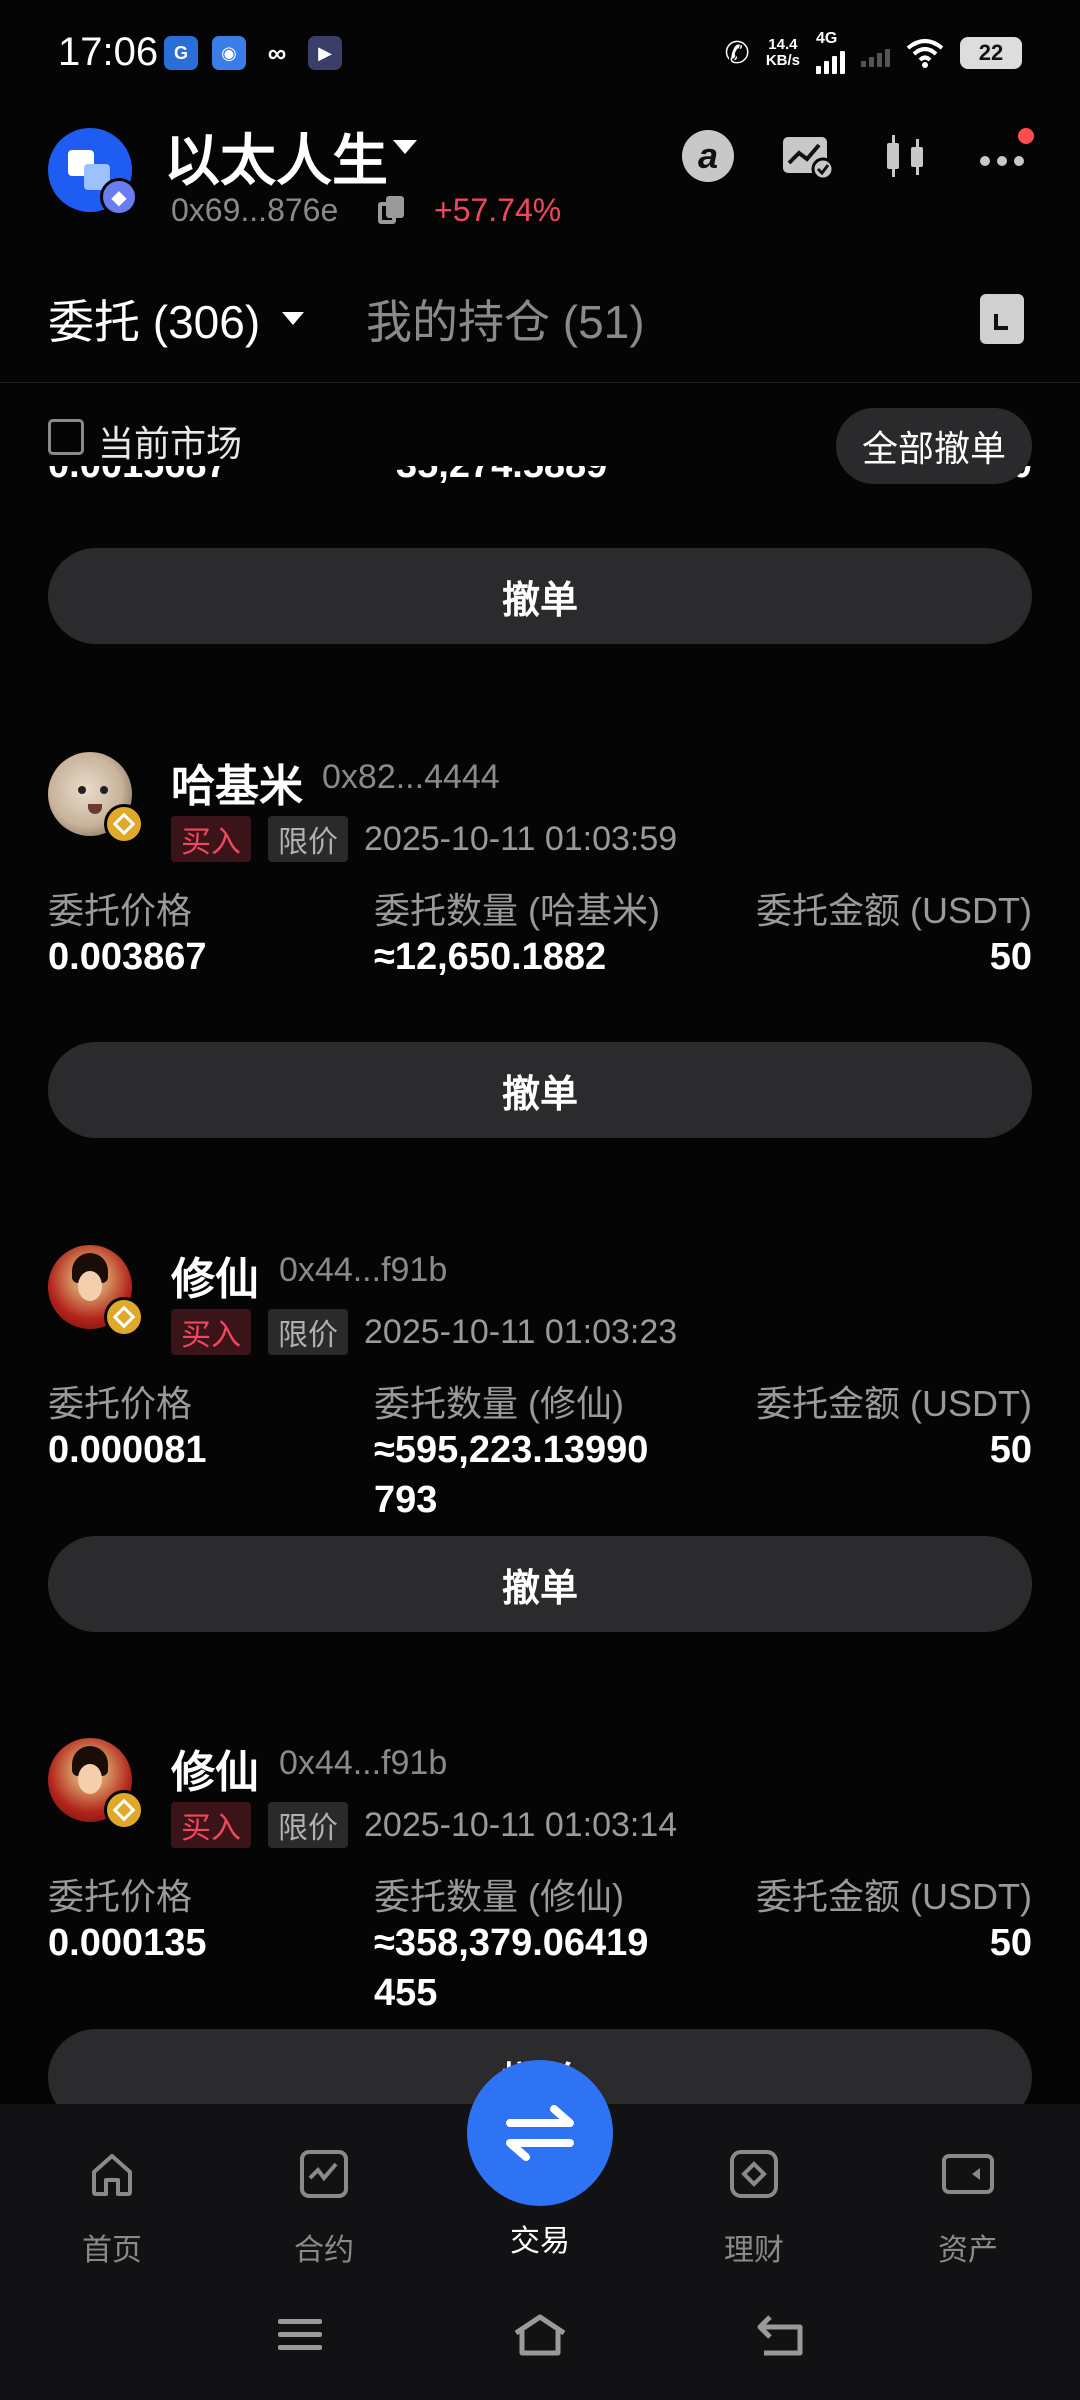  Describe the element at coordinates (93, 172) in the screenshot. I see `wallet-avatar: ◆` at that location.